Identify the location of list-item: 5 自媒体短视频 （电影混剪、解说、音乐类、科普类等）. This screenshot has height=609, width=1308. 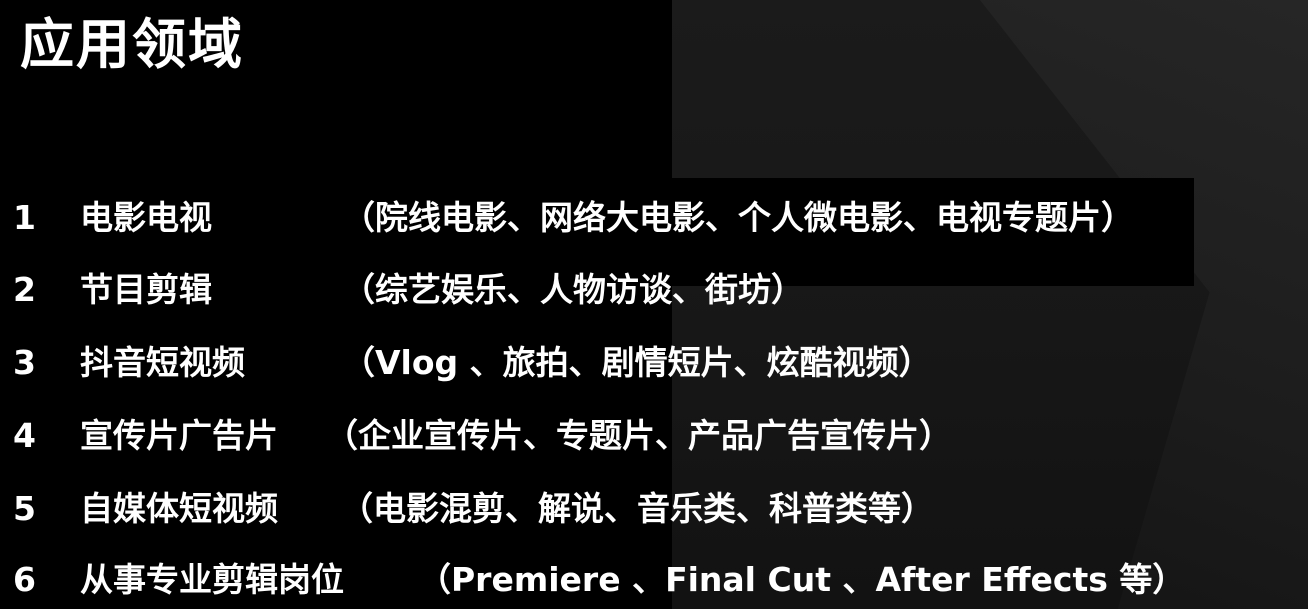
(654, 509).